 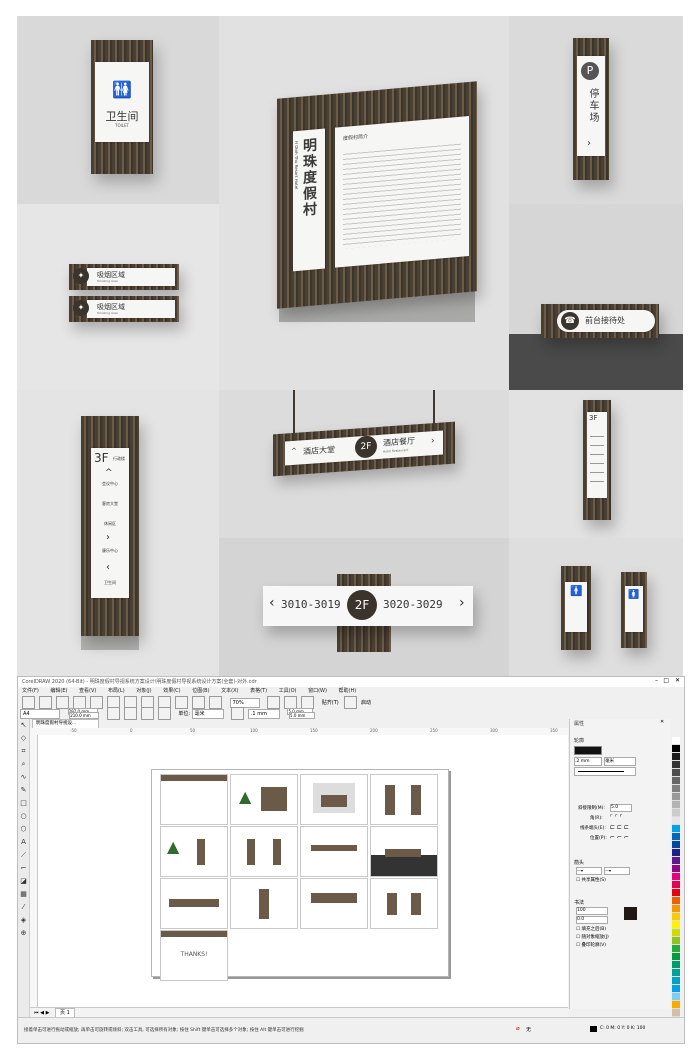 I want to click on snap-to-menu: 贴齐(T), so click(x=330, y=703).